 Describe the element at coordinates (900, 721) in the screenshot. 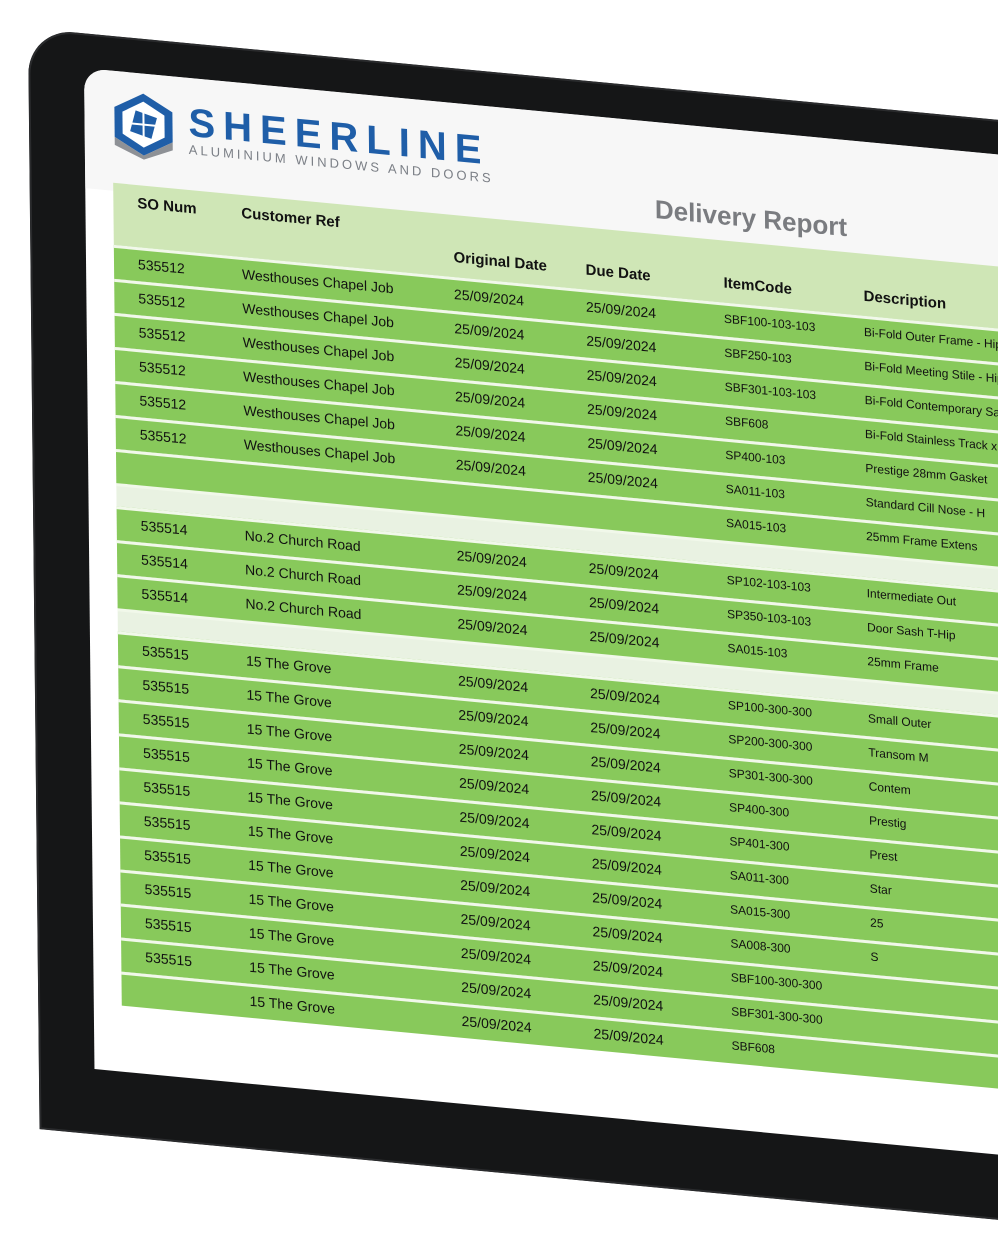

I see `description-cell: Small Outer` at that location.